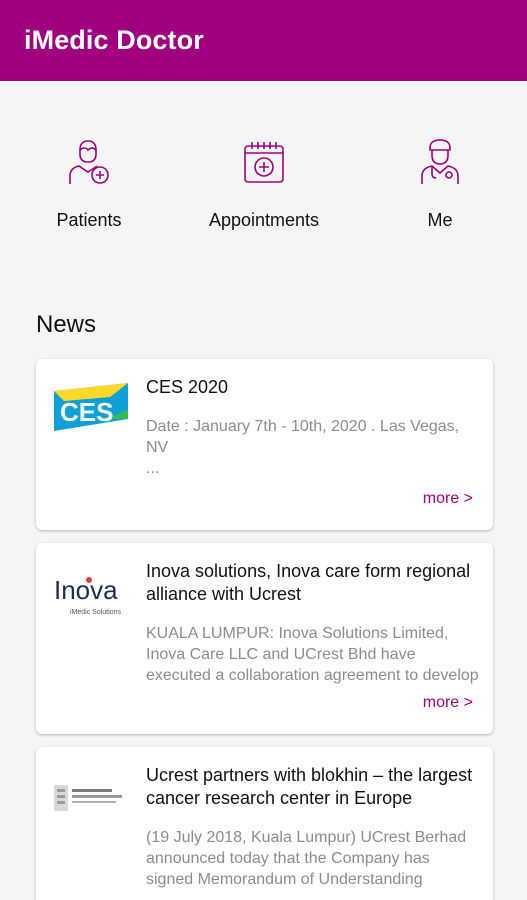 This screenshot has height=900, width=527. I want to click on appointments-button: Appointments, so click(264, 180).